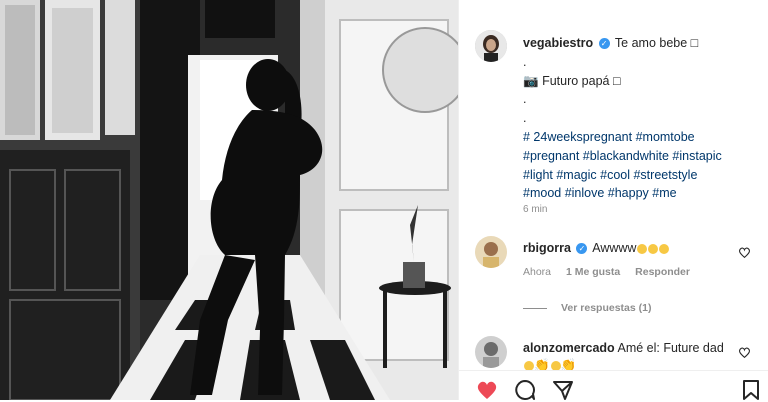  I want to click on heart-emoji-icon: □, so click(694, 43).